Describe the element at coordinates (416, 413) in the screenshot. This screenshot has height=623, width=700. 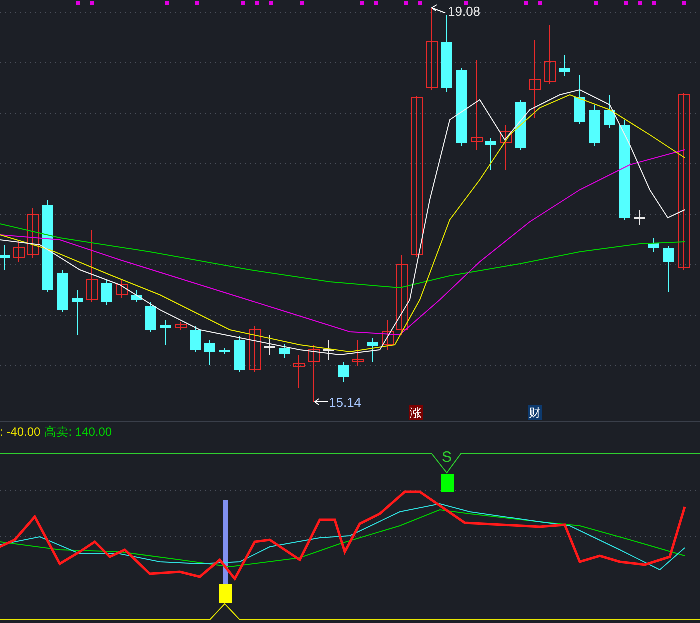
I see `event-marker-label: 涨` at that location.